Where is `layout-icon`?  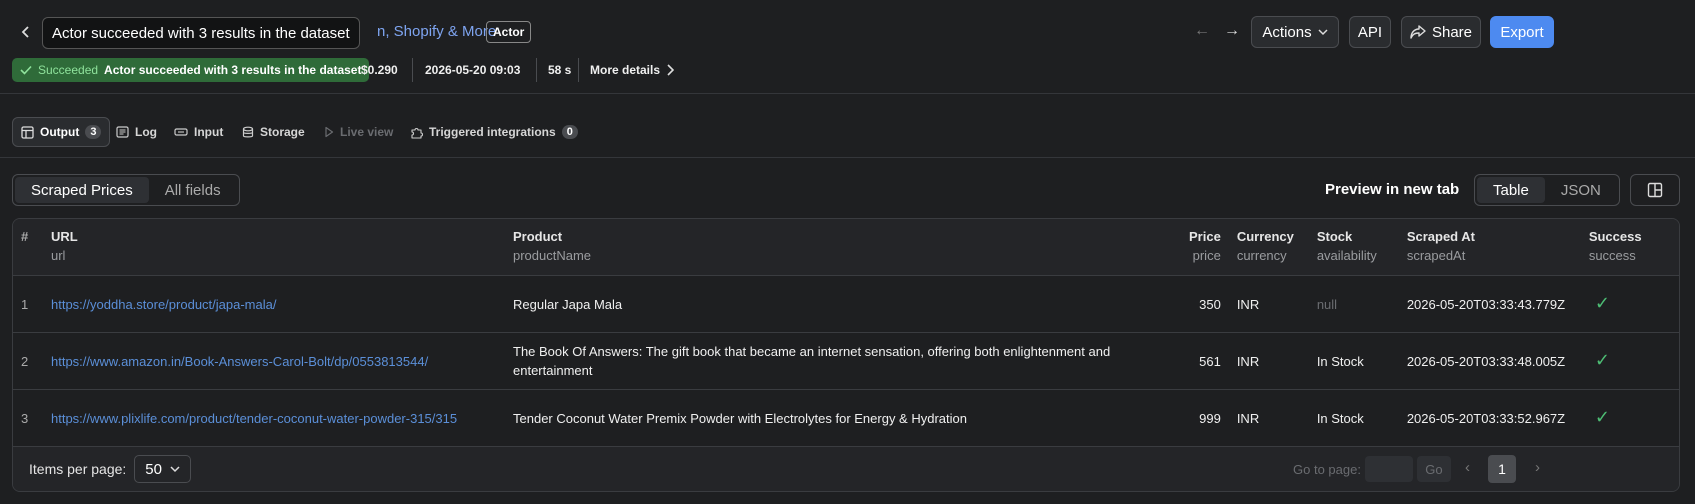
layout-icon is located at coordinates (1655, 190).